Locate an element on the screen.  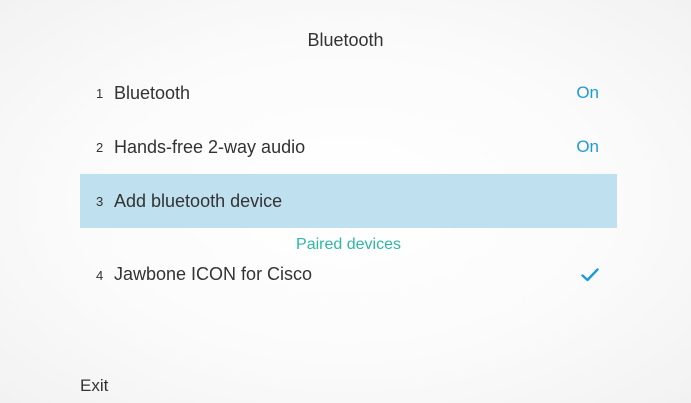
menu-item-add-bluetooth-device: 3 Add bluetooth device is located at coordinates (348, 201).